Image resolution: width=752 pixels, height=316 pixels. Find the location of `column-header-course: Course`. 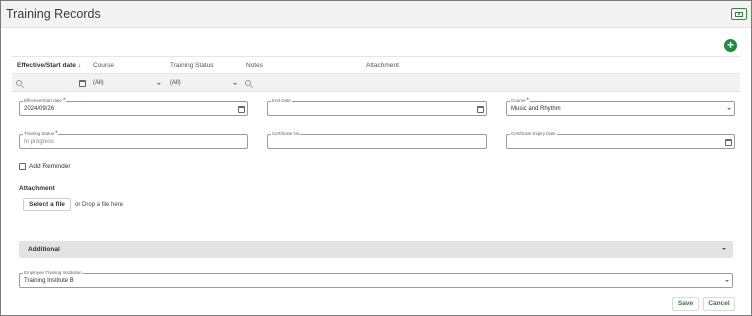

column-header-course: Course is located at coordinates (103, 65).